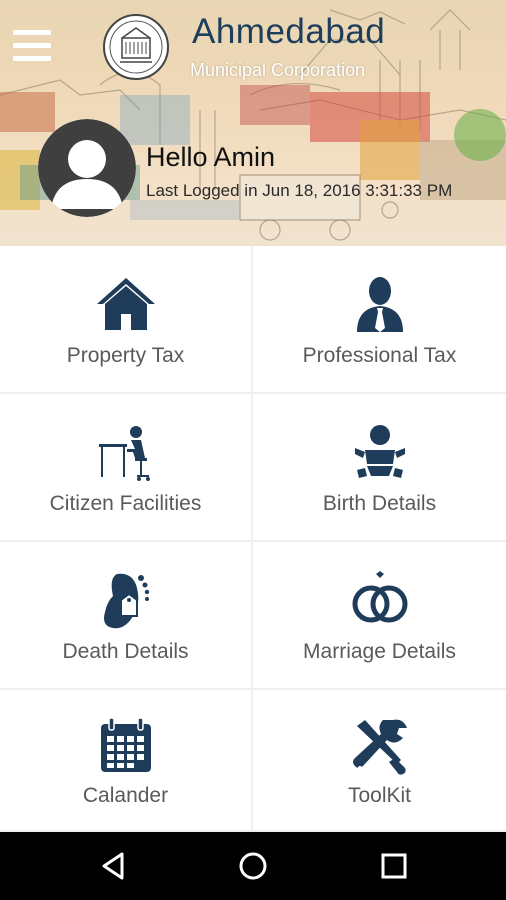 The width and height of the screenshot is (506, 900). What do you see at coordinates (379, 304) in the screenshot?
I see `businessman-icon` at bounding box center [379, 304].